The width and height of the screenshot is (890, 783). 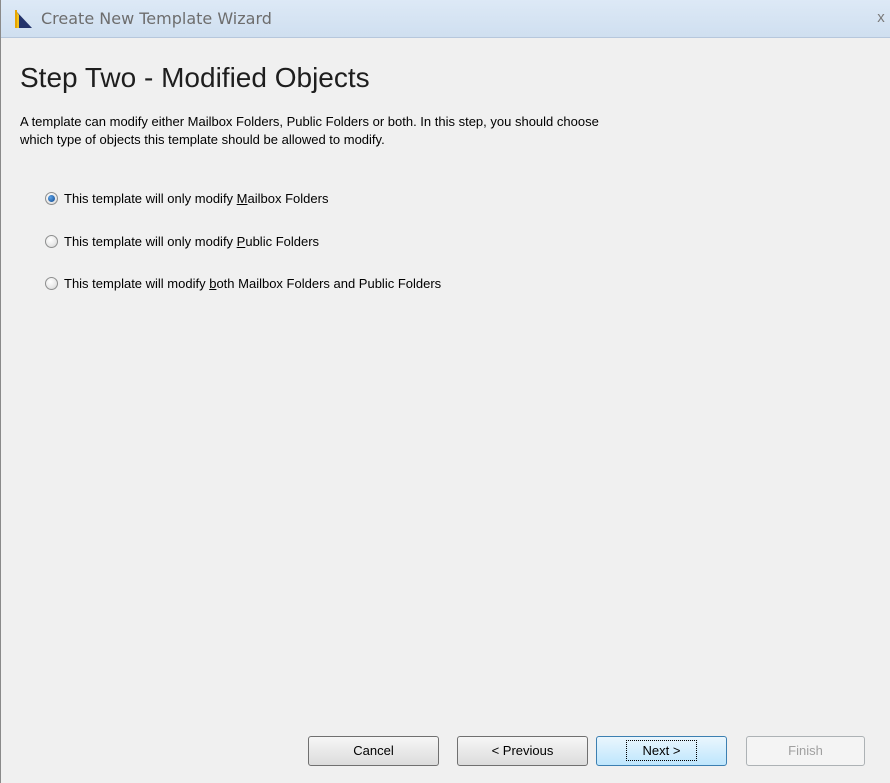 What do you see at coordinates (51, 198) in the screenshot?
I see `radio-selected-icon` at bounding box center [51, 198].